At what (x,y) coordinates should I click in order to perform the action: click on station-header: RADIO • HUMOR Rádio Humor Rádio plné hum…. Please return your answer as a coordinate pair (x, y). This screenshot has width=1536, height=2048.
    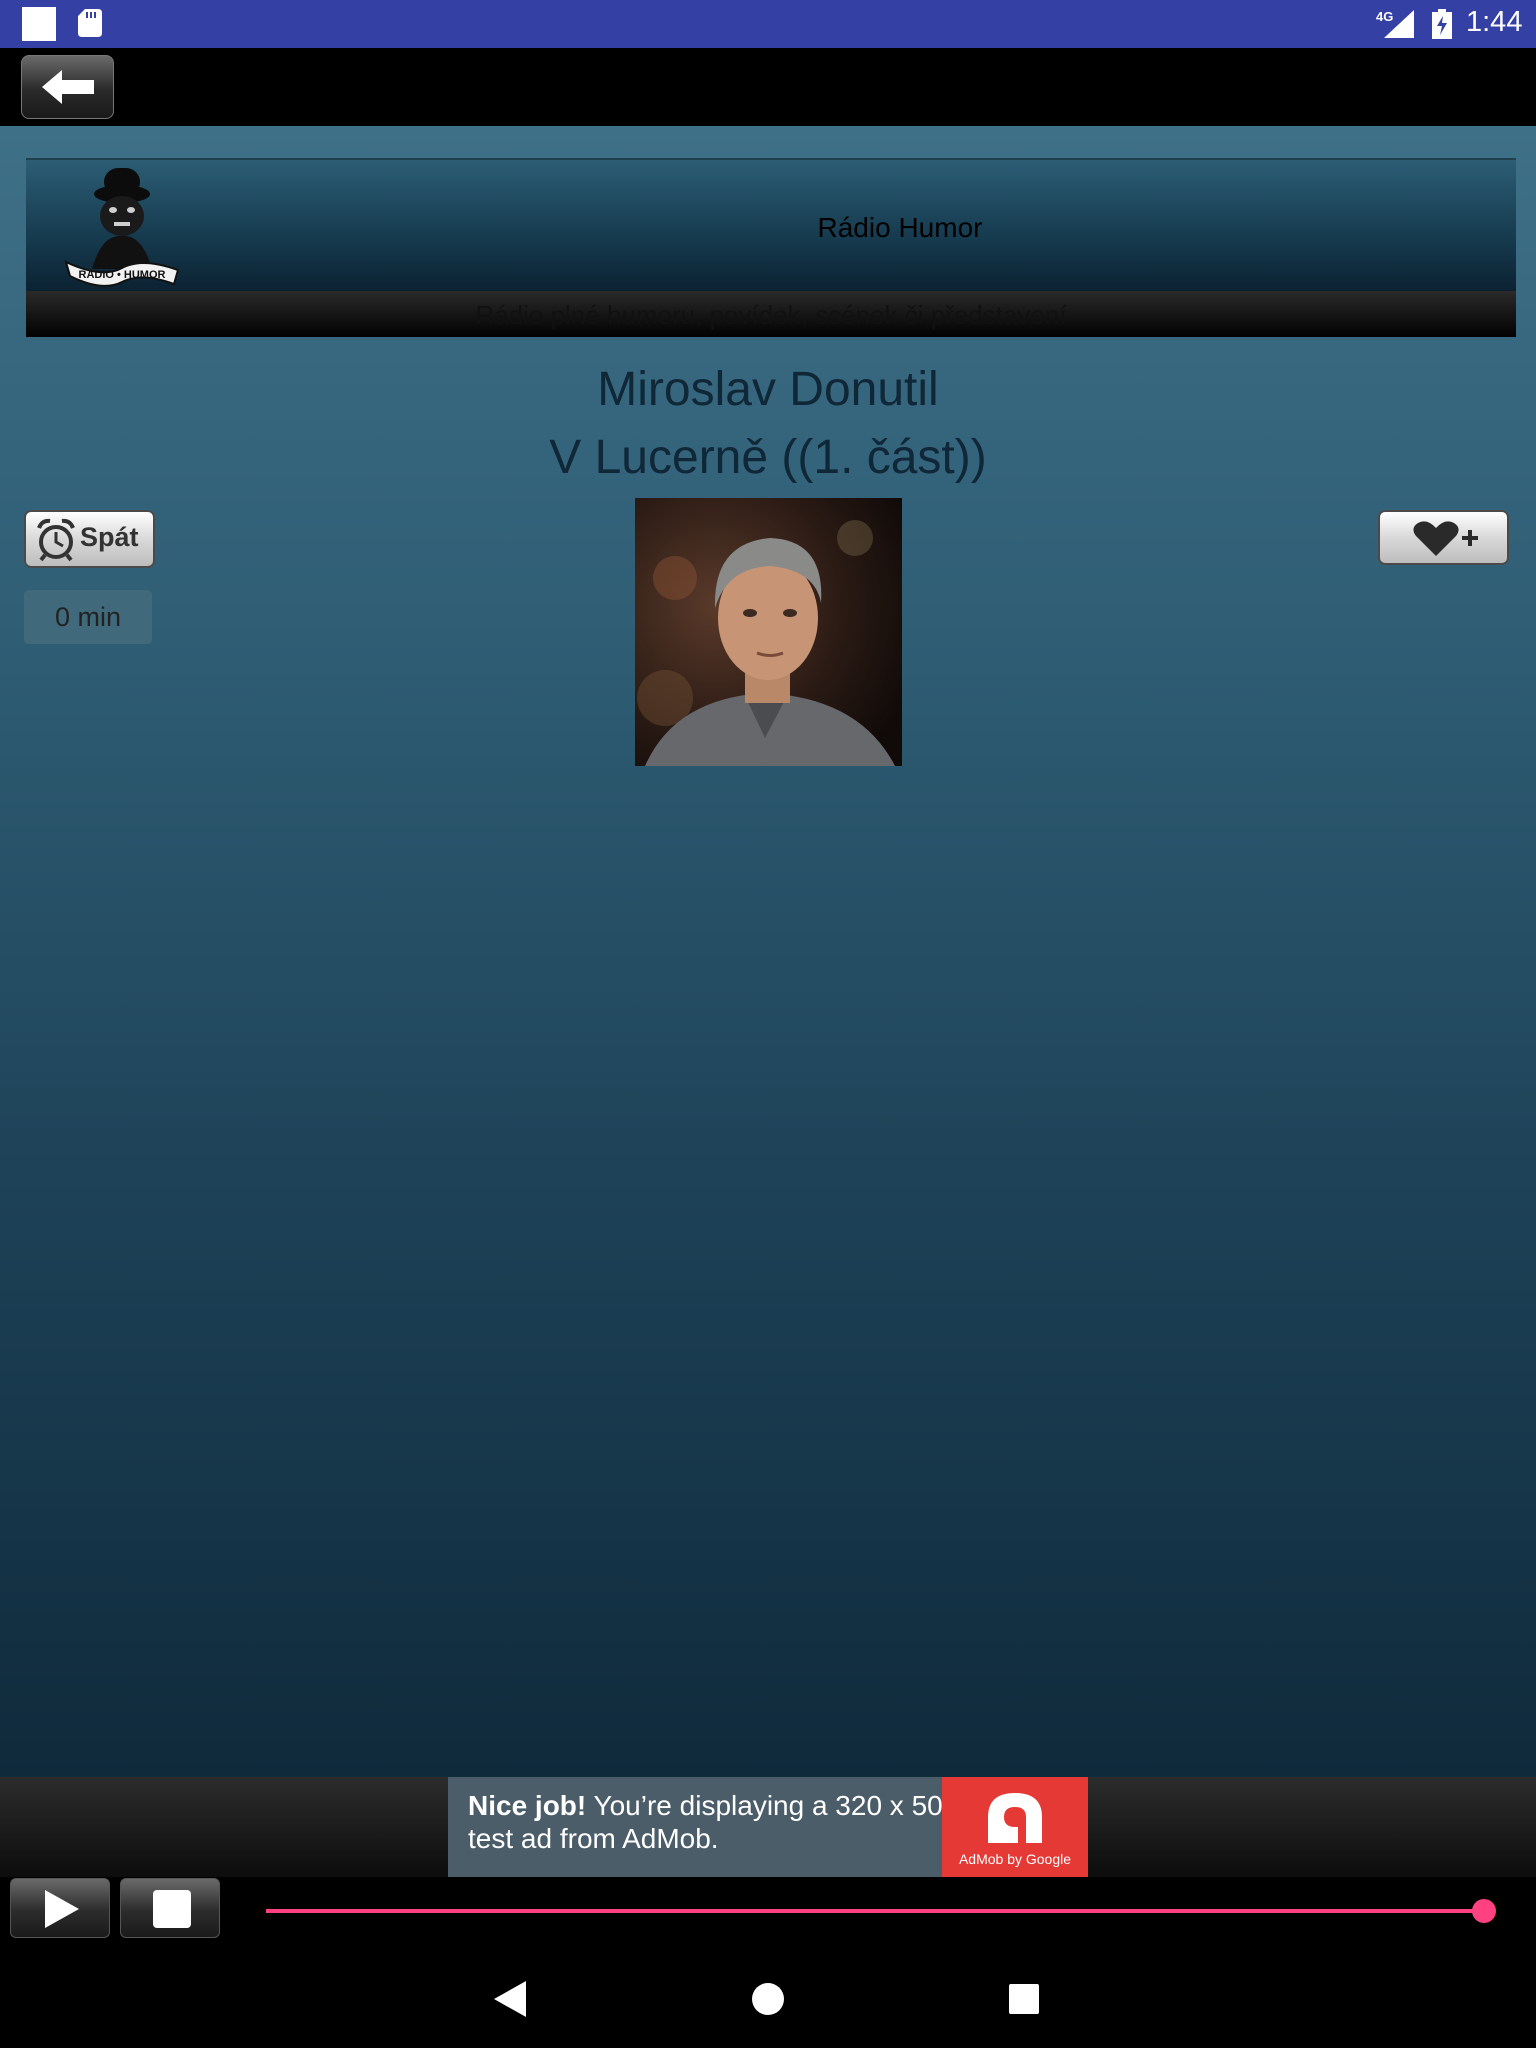
    Looking at the image, I should click on (771, 247).